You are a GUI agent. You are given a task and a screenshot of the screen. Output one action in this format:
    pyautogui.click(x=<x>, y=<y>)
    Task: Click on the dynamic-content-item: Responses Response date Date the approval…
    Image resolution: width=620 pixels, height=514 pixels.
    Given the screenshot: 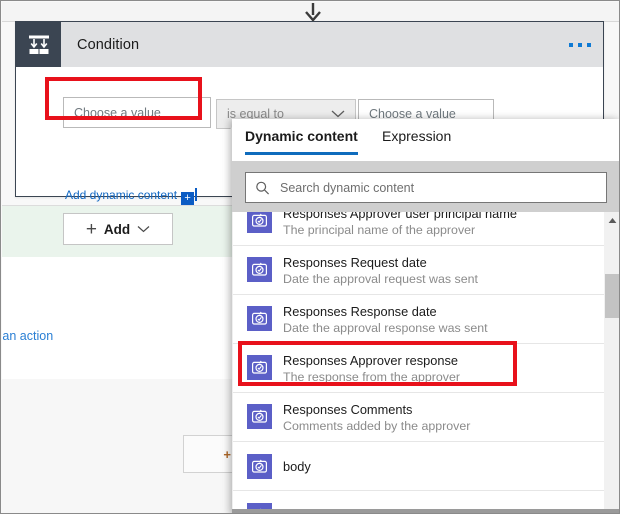 What is the action you would take?
    pyautogui.click(x=426, y=319)
    